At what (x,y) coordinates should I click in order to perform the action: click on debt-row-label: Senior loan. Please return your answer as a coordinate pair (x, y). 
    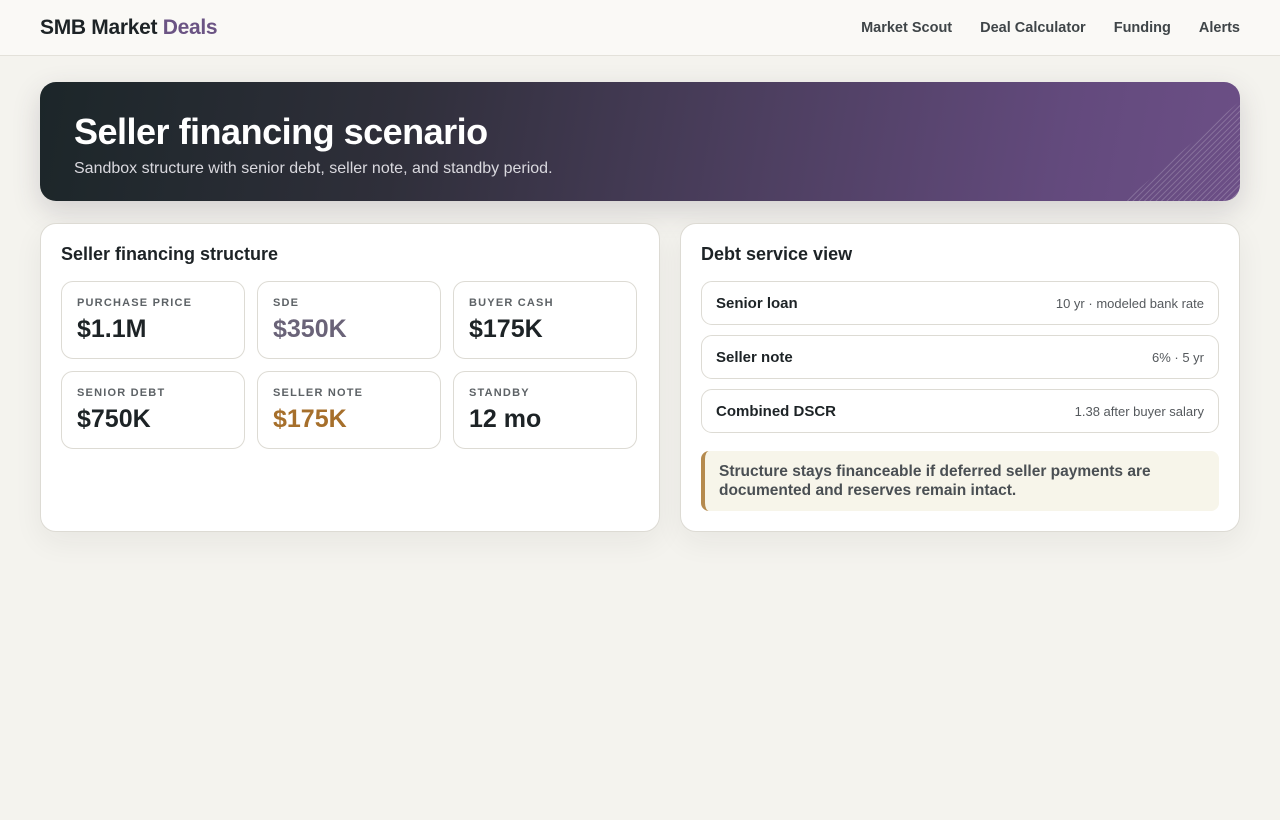
    Looking at the image, I should click on (757, 303).